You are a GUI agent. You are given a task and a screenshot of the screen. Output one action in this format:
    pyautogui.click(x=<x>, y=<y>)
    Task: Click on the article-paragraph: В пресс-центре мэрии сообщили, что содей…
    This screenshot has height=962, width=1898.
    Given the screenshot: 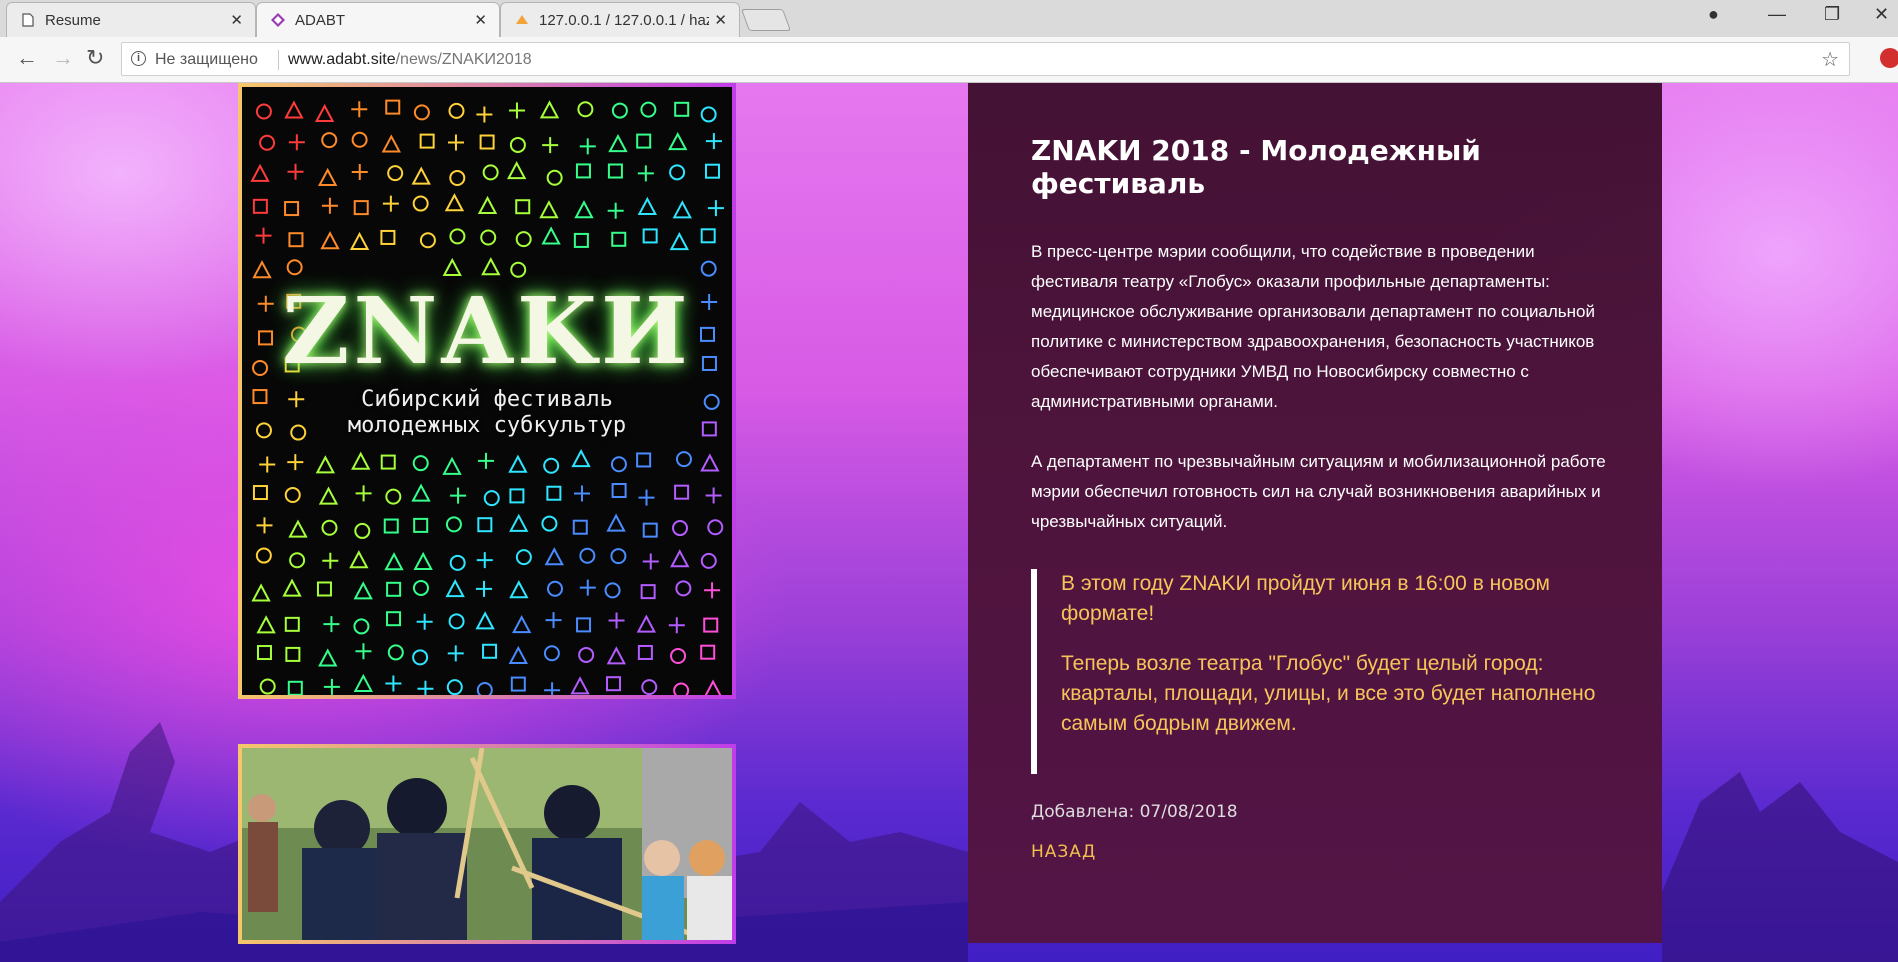 What is the action you would take?
    pyautogui.click(x=1313, y=326)
    